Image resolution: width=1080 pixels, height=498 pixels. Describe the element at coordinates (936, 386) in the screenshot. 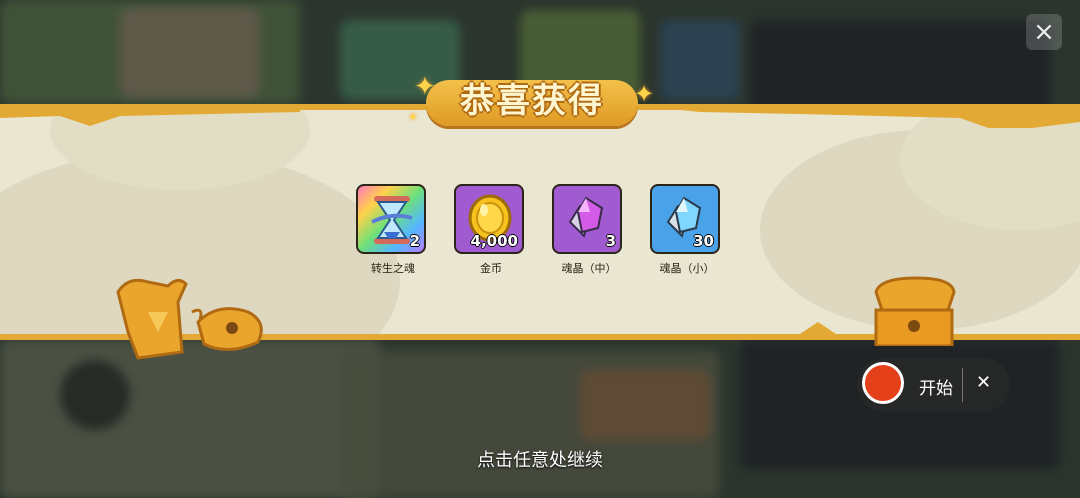

I see `record-start-label: 开始` at that location.